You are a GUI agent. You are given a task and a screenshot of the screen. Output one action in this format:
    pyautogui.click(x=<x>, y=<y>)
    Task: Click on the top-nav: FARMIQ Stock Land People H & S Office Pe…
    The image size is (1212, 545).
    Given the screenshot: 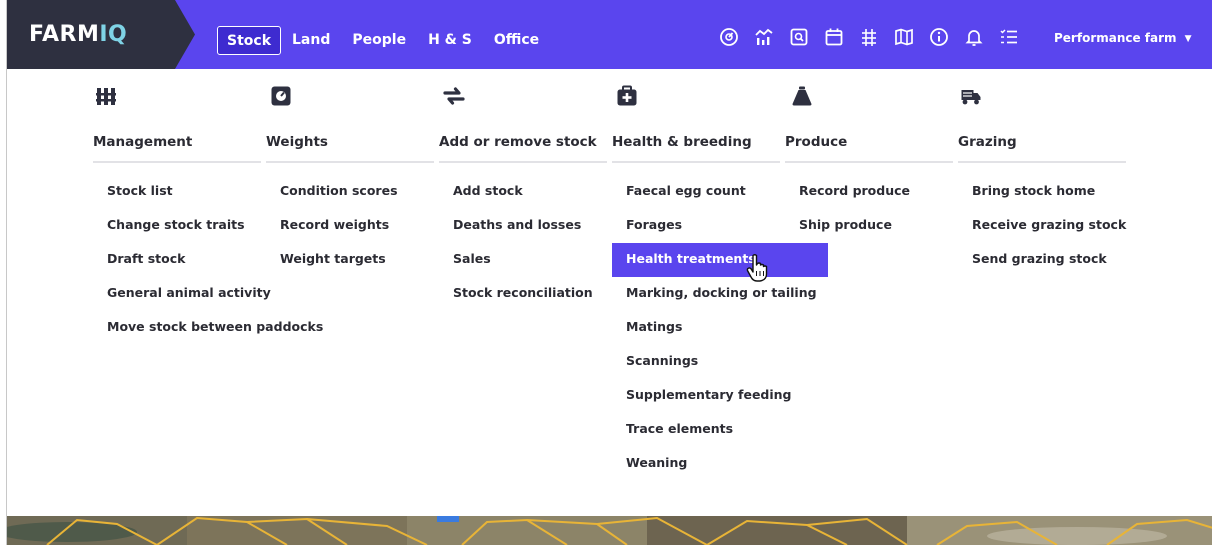 What is the action you would take?
    pyautogui.click(x=609, y=34)
    